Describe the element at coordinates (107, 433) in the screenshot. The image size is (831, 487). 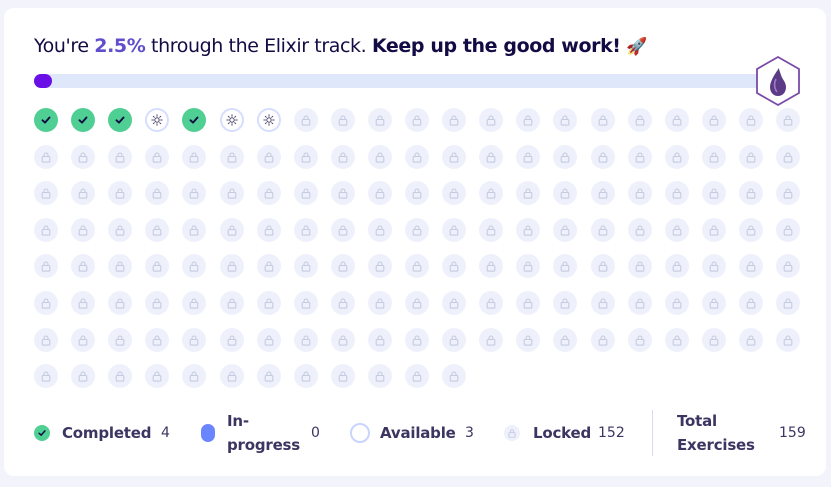
I see `completed-label: Completed` at that location.